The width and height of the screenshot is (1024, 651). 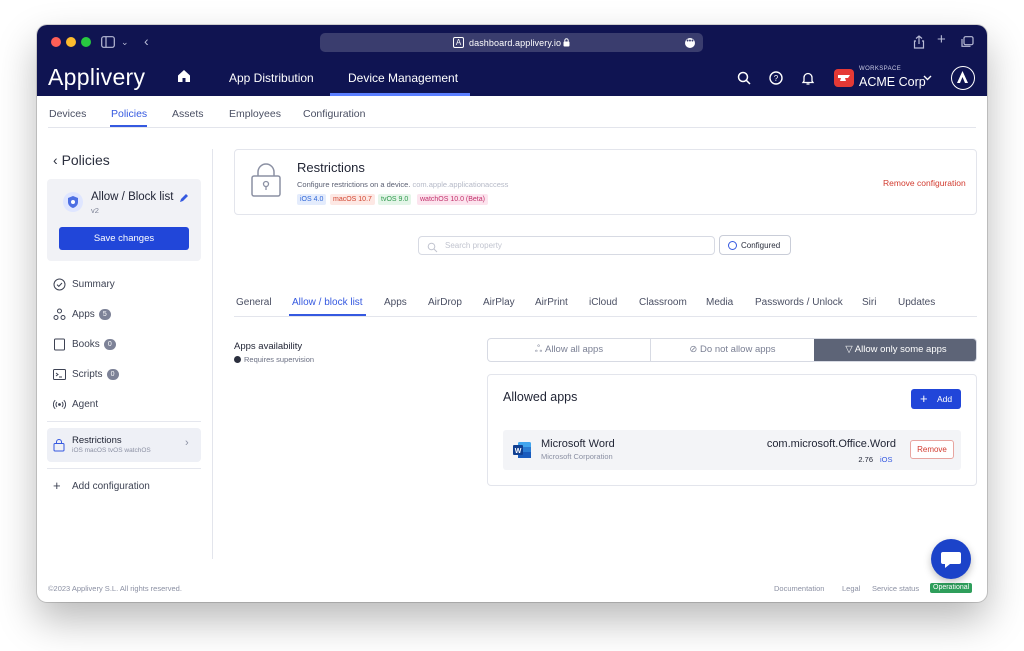 What do you see at coordinates (279, 359) in the screenshot?
I see `requires-supervision-note: Requires supervision` at bounding box center [279, 359].